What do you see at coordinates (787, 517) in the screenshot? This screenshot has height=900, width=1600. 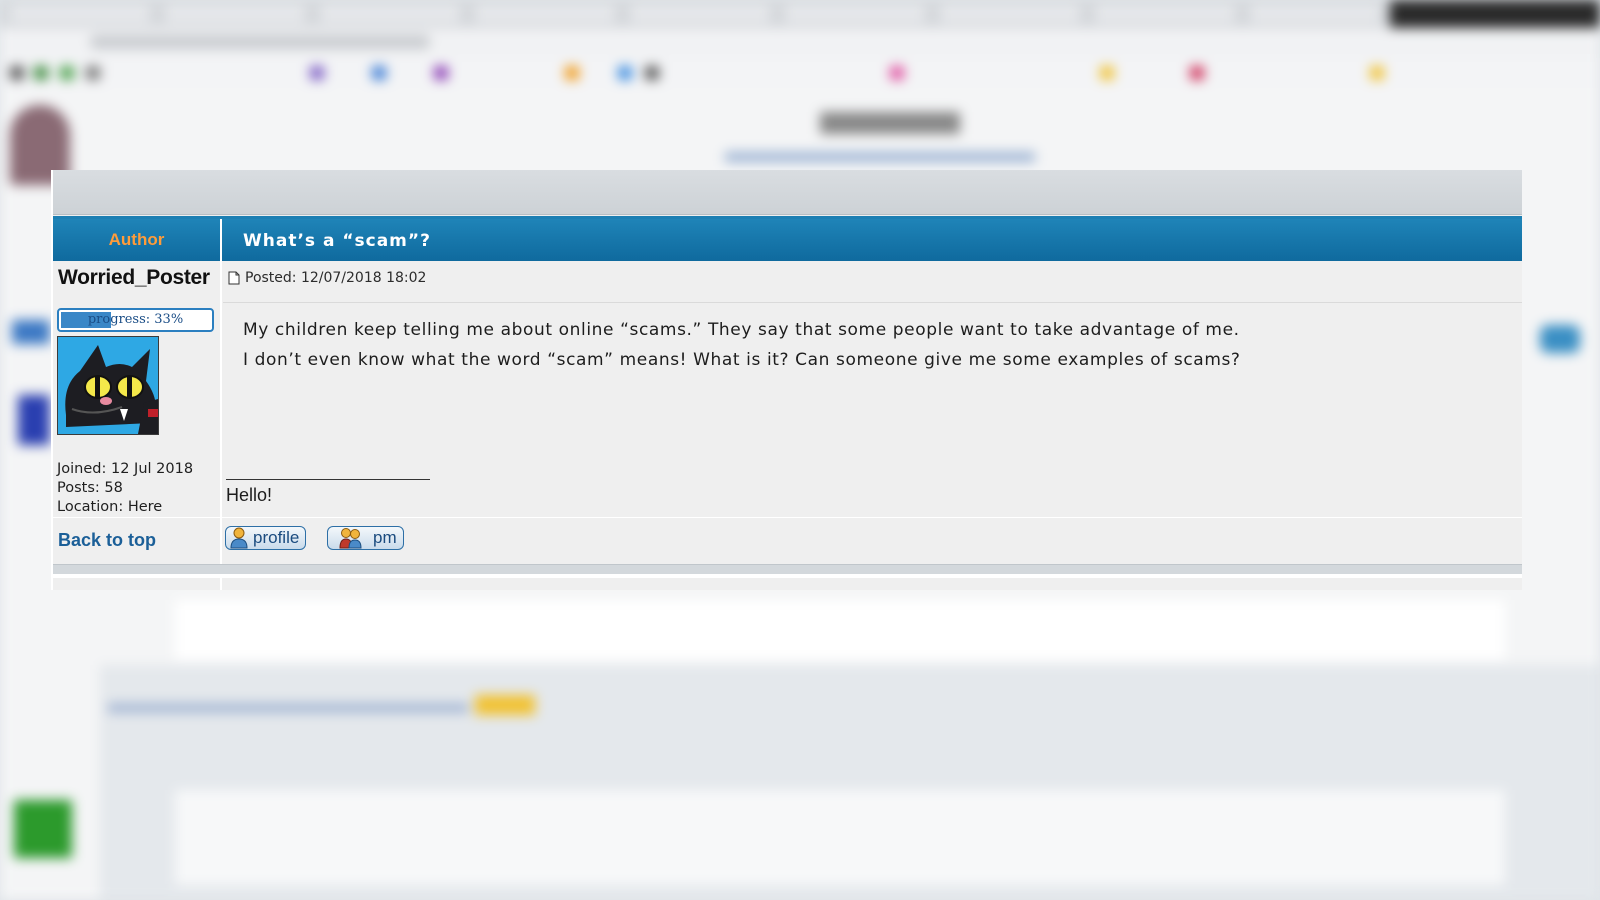 I see `row-divider` at bounding box center [787, 517].